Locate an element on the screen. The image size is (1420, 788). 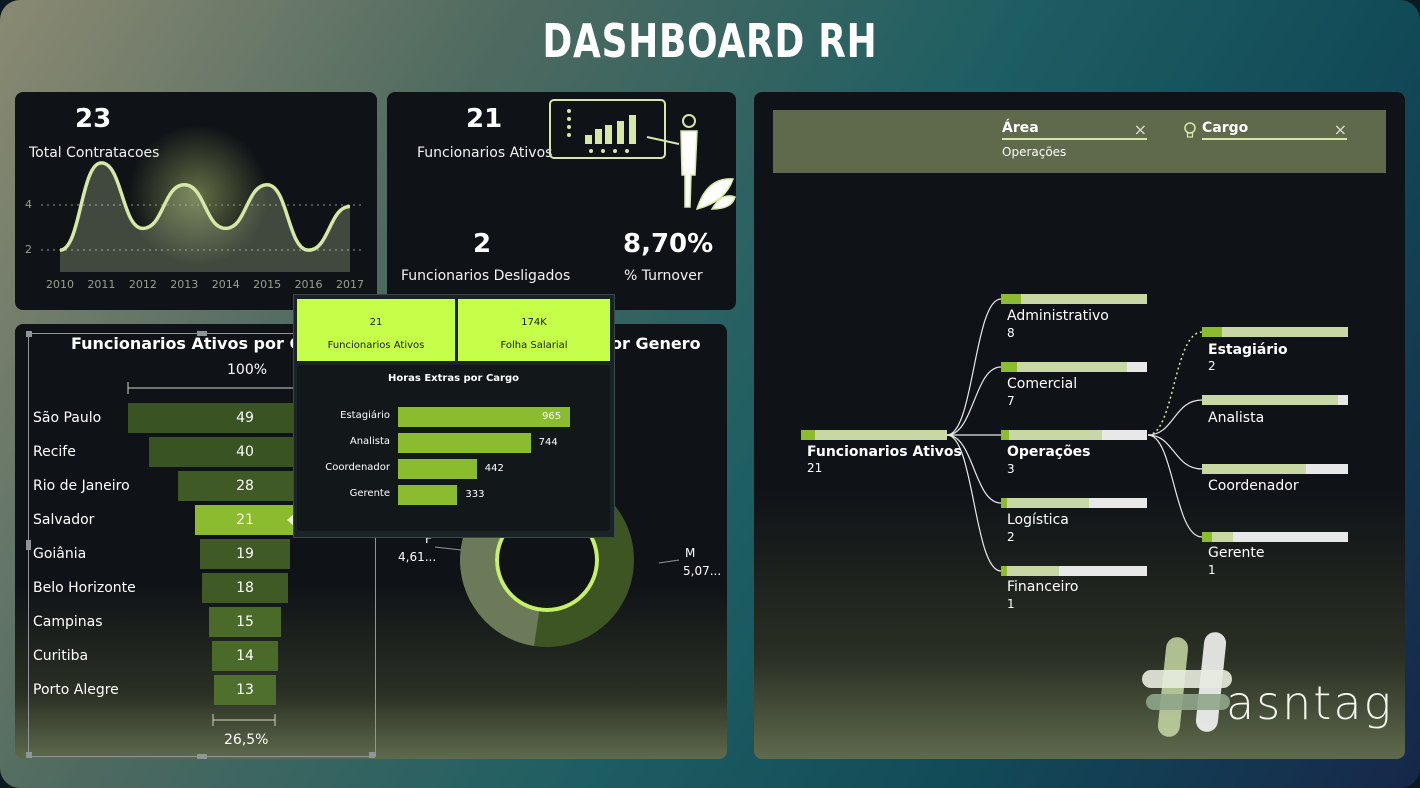
hbar-value-label: 333 is located at coordinates (475, 494).